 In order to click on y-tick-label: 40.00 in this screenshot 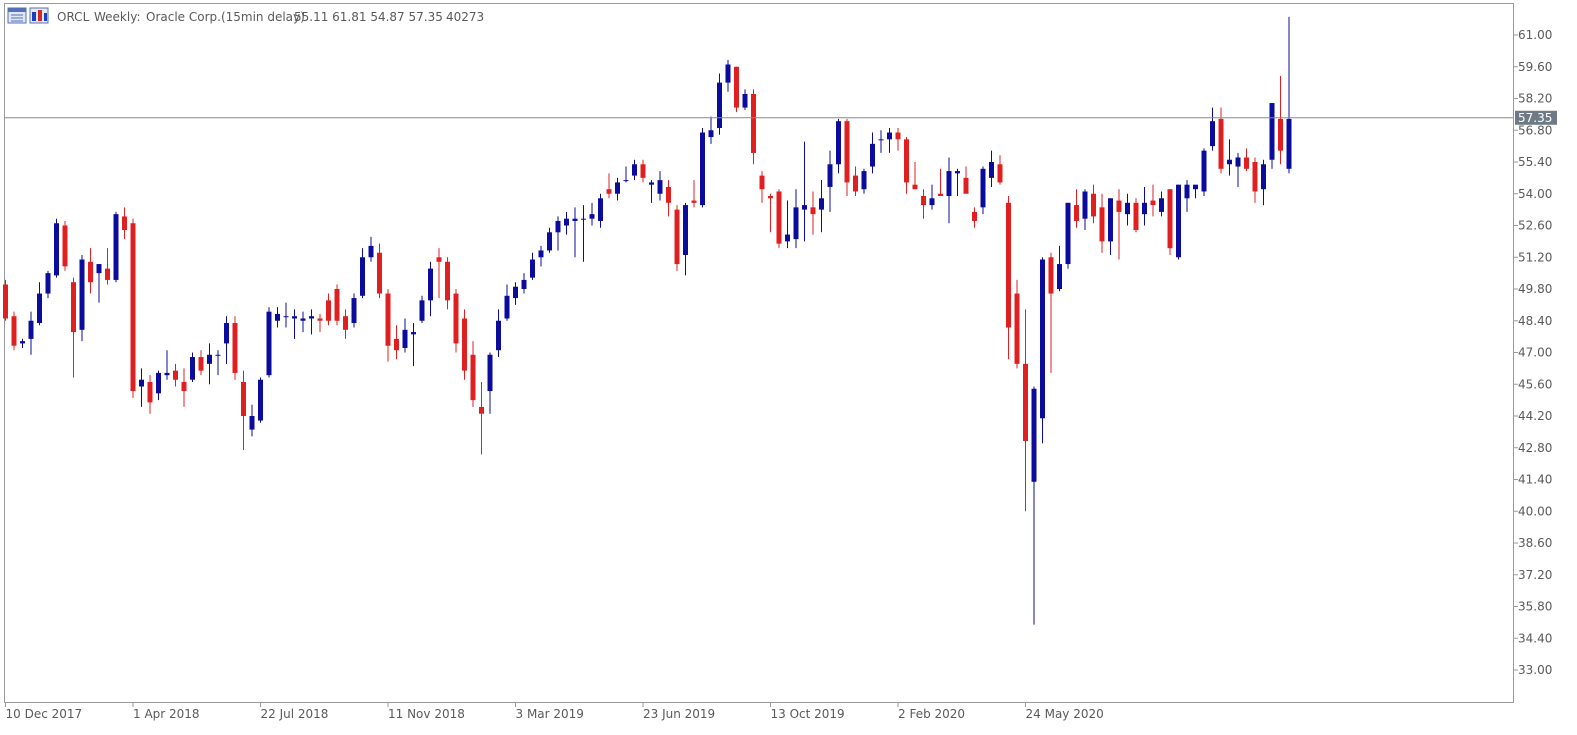, I will do `click(1535, 511)`.